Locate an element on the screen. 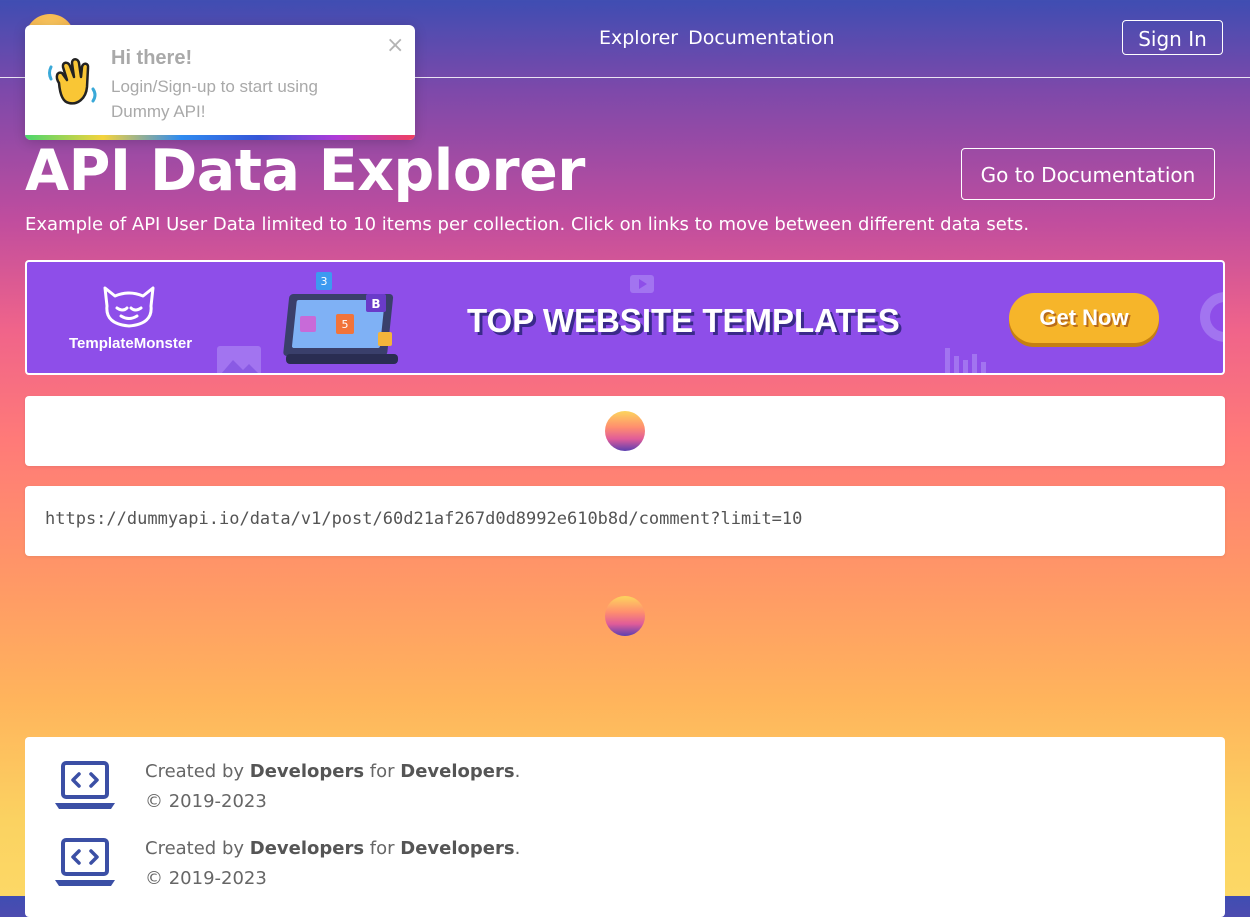  laptop-templates-illustration: 3 B 5 is located at coordinates (340, 318).